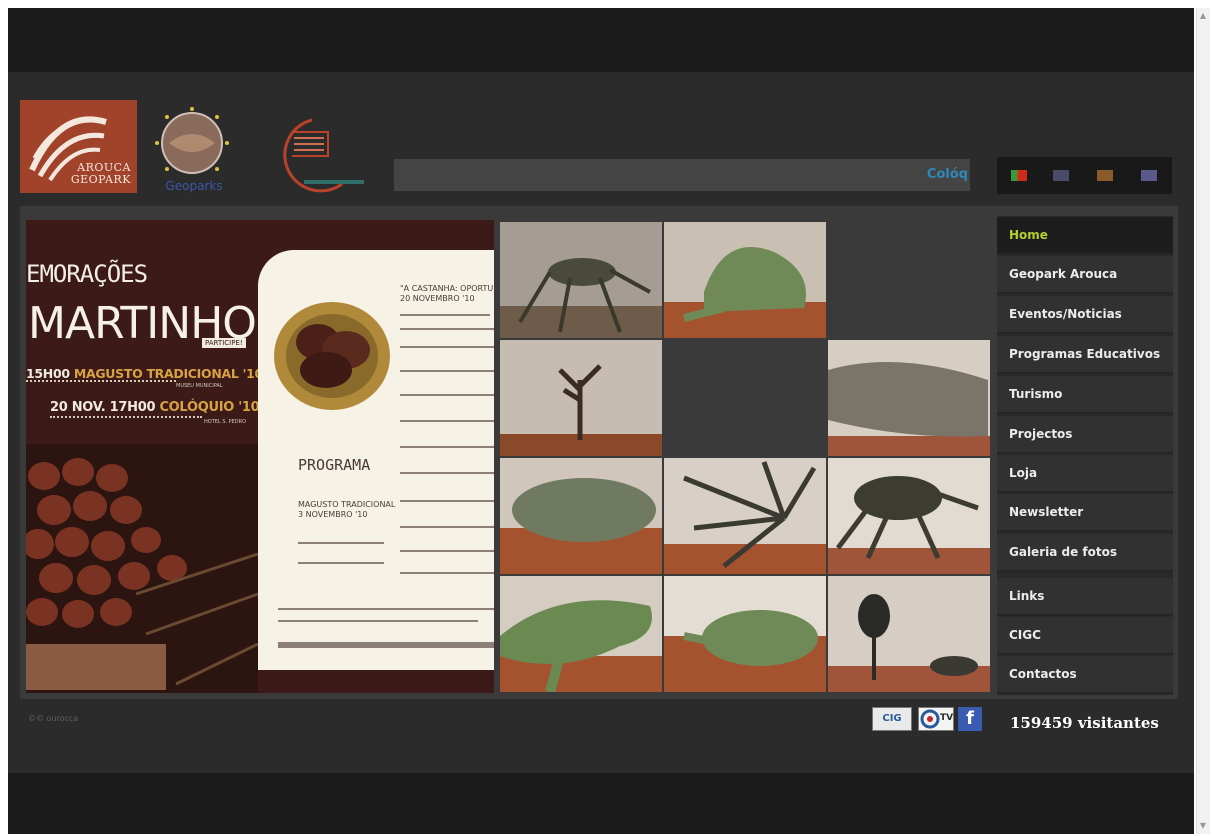  Describe the element at coordinates (225, 422) in the screenshot. I see `poster-coloquio-place: HOTEL S. PEDRO` at that location.